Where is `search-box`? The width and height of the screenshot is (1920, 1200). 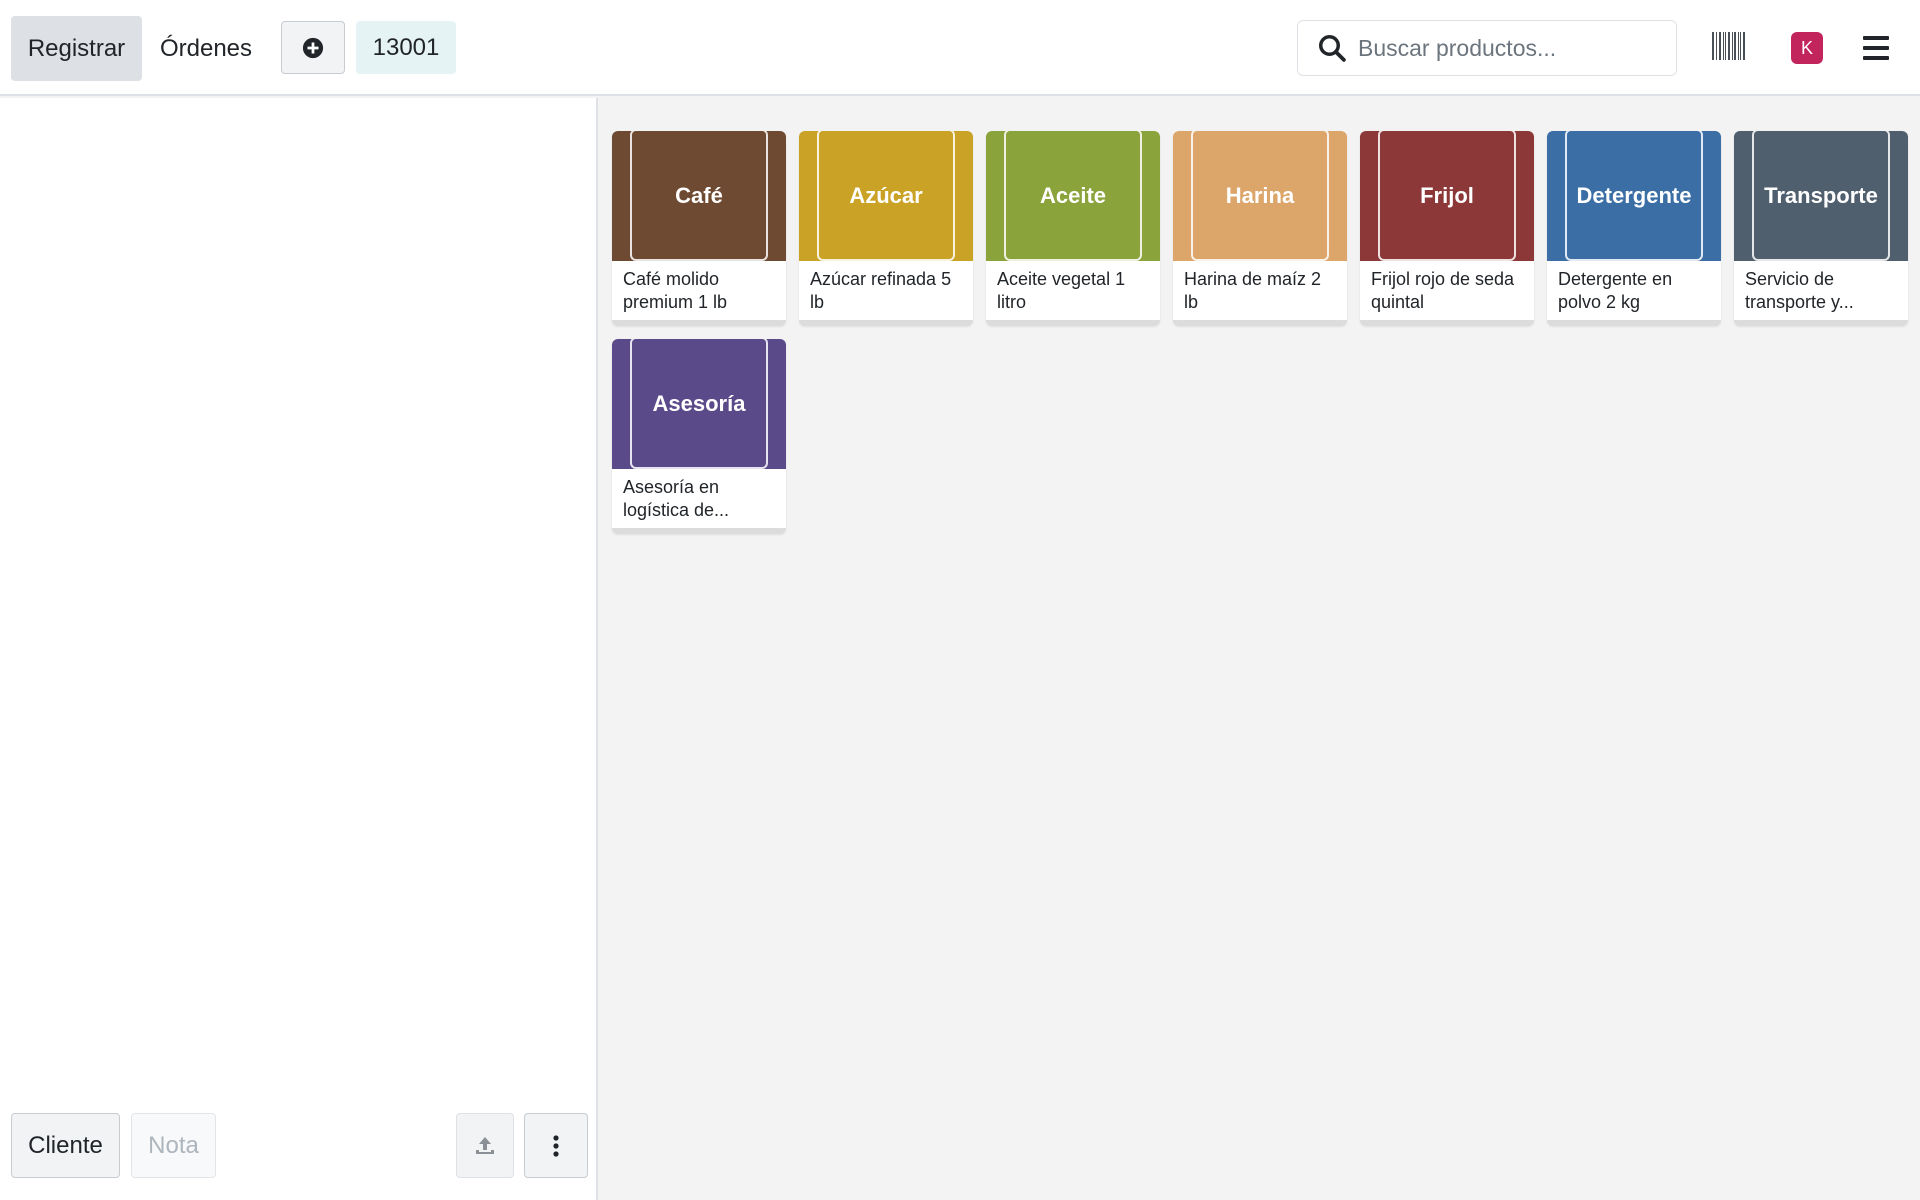
search-box is located at coordinates (1487, 48).